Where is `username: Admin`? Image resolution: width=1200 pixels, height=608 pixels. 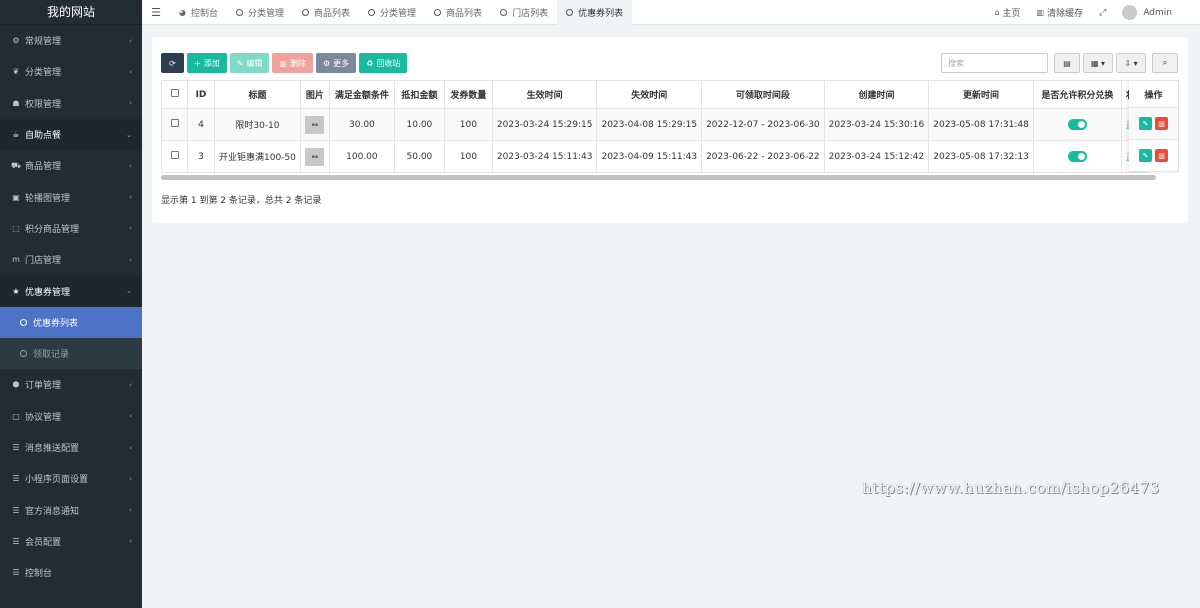 username: Admin is located at coordinates (1157, 12).